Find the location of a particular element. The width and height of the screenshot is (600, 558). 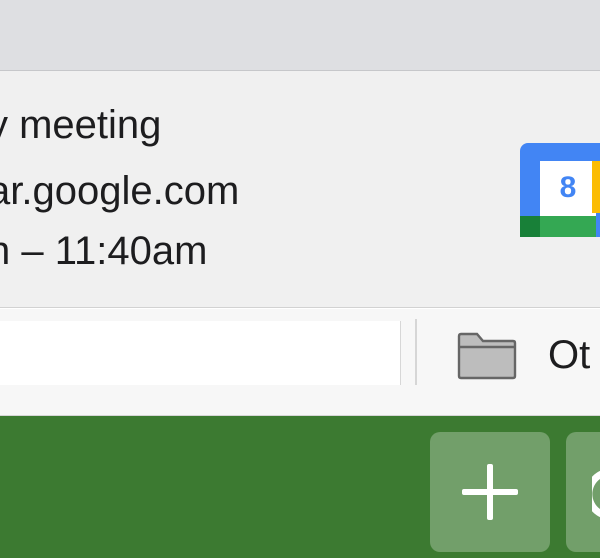

plus-icon is located at coordinates (490, 492).